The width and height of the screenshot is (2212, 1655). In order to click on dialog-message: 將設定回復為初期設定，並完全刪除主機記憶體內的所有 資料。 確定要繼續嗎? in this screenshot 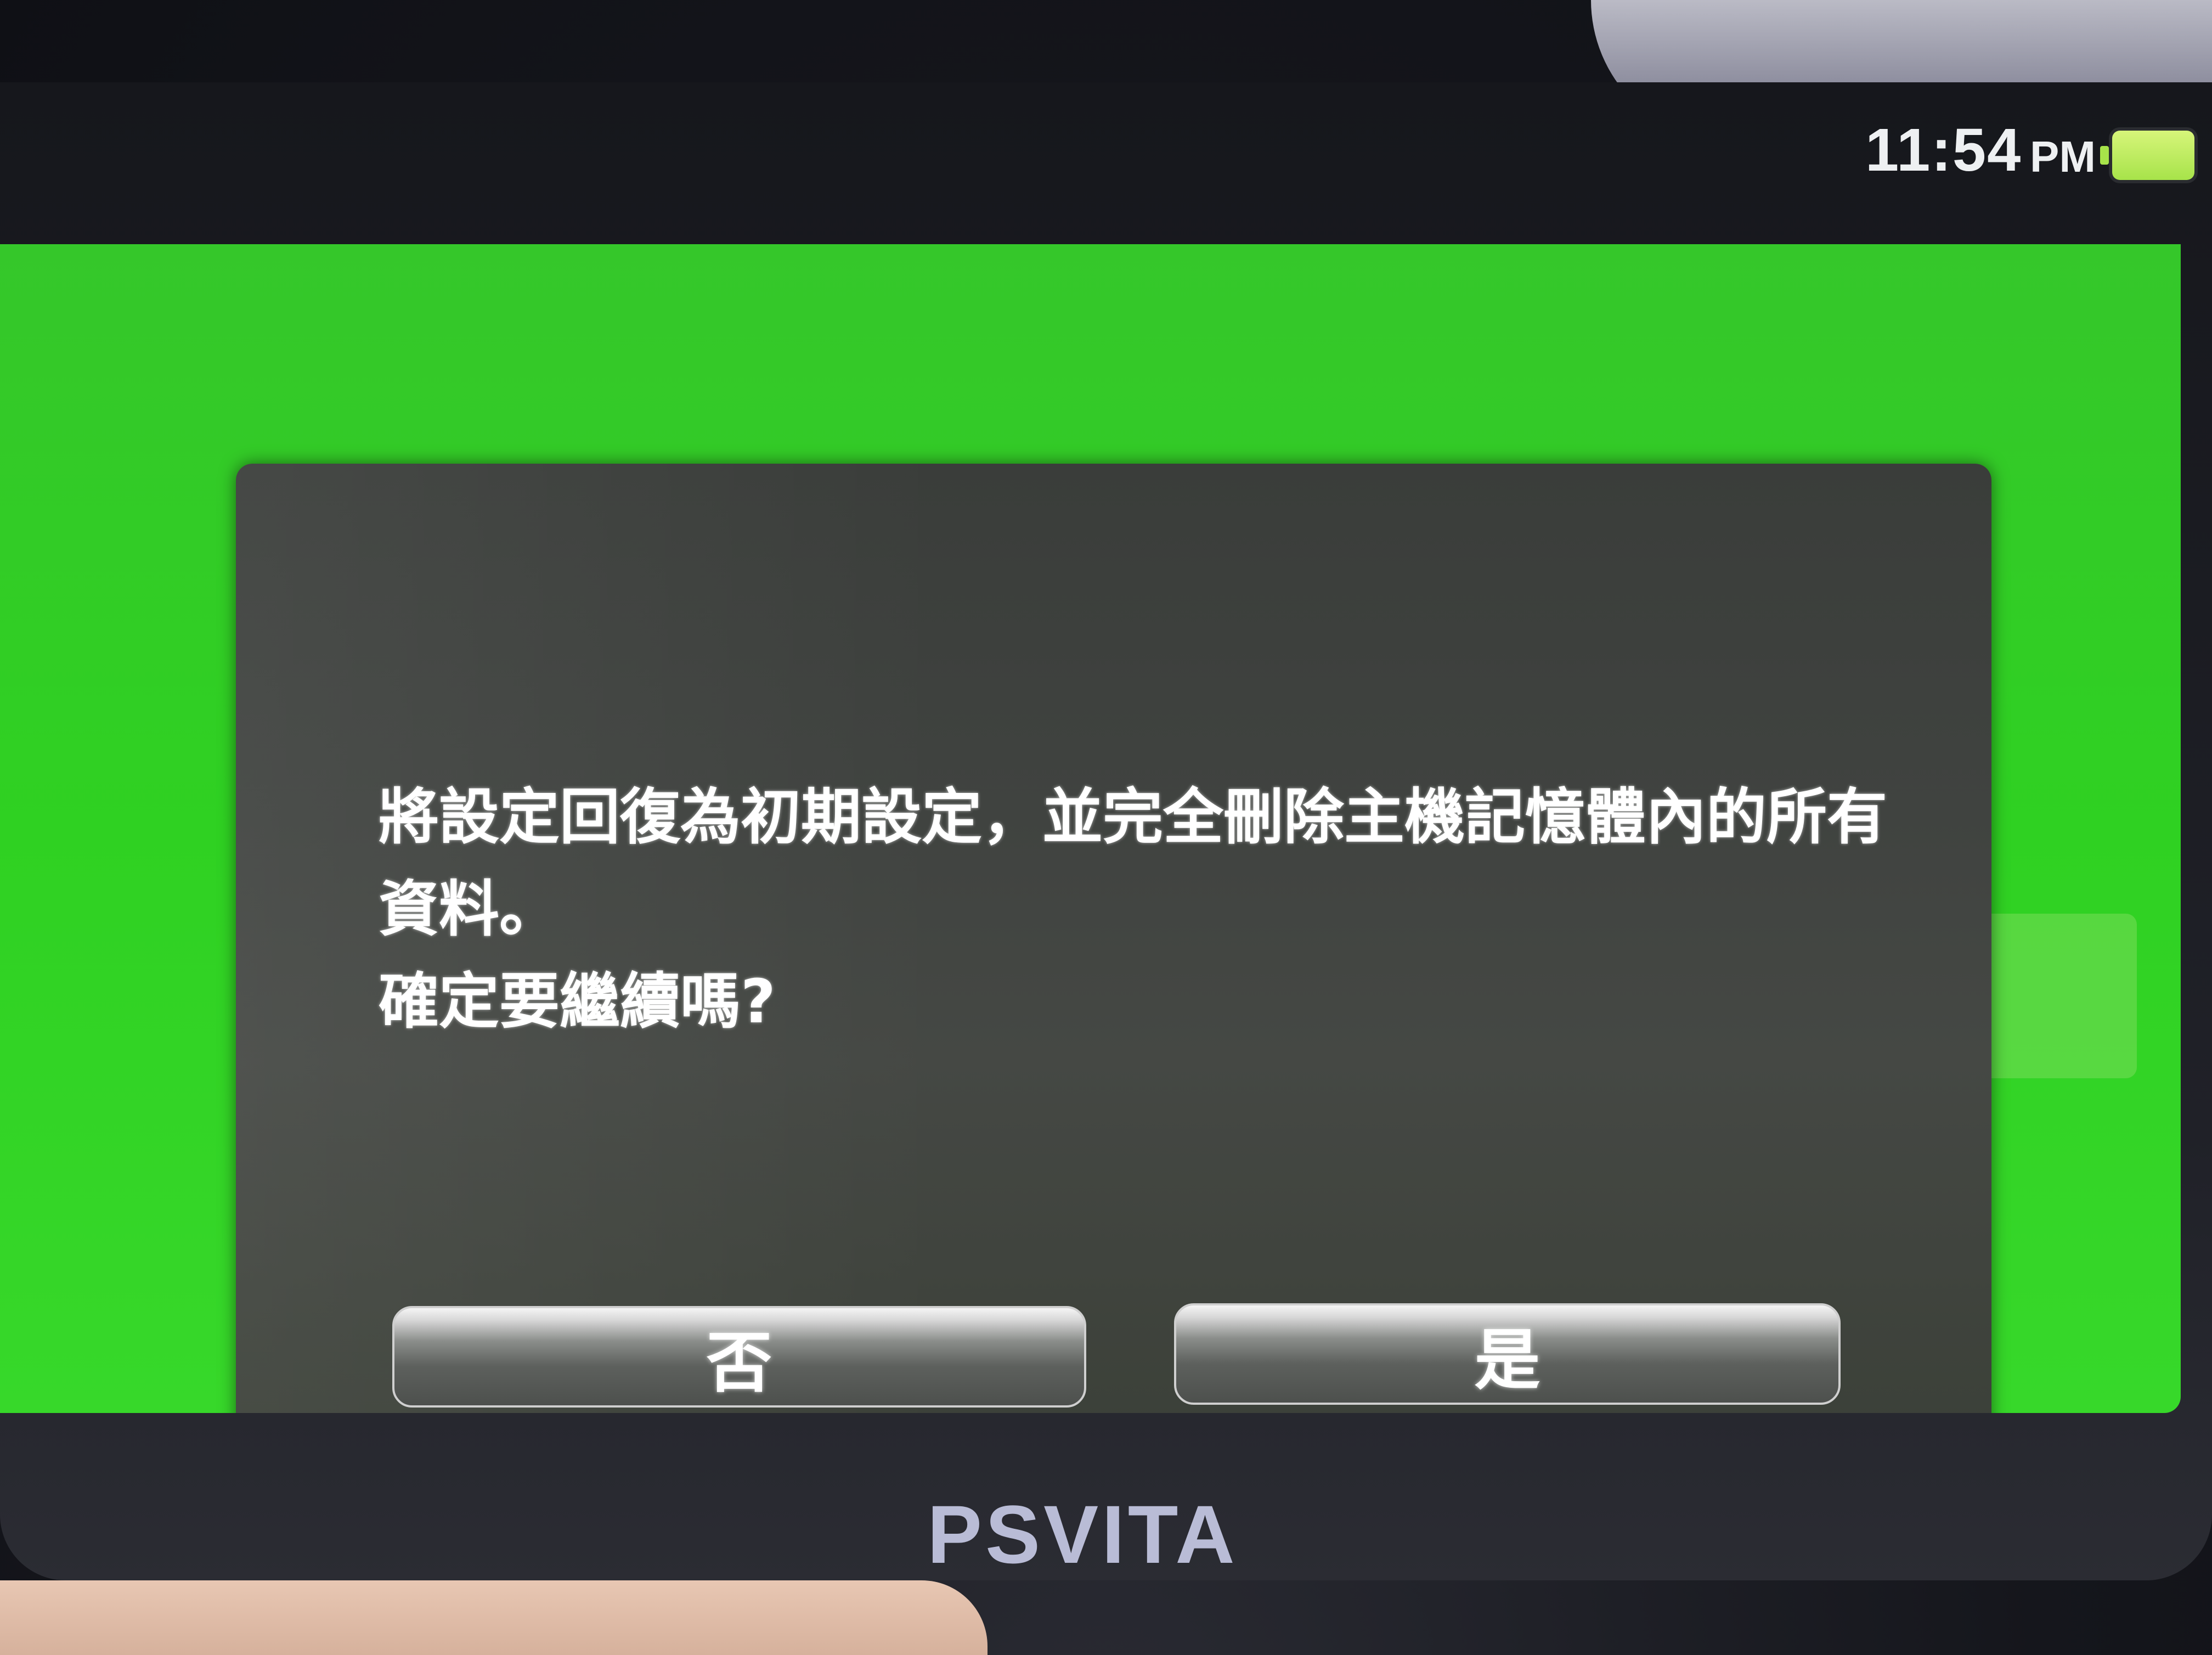, I will do `click(1133, 909)`.